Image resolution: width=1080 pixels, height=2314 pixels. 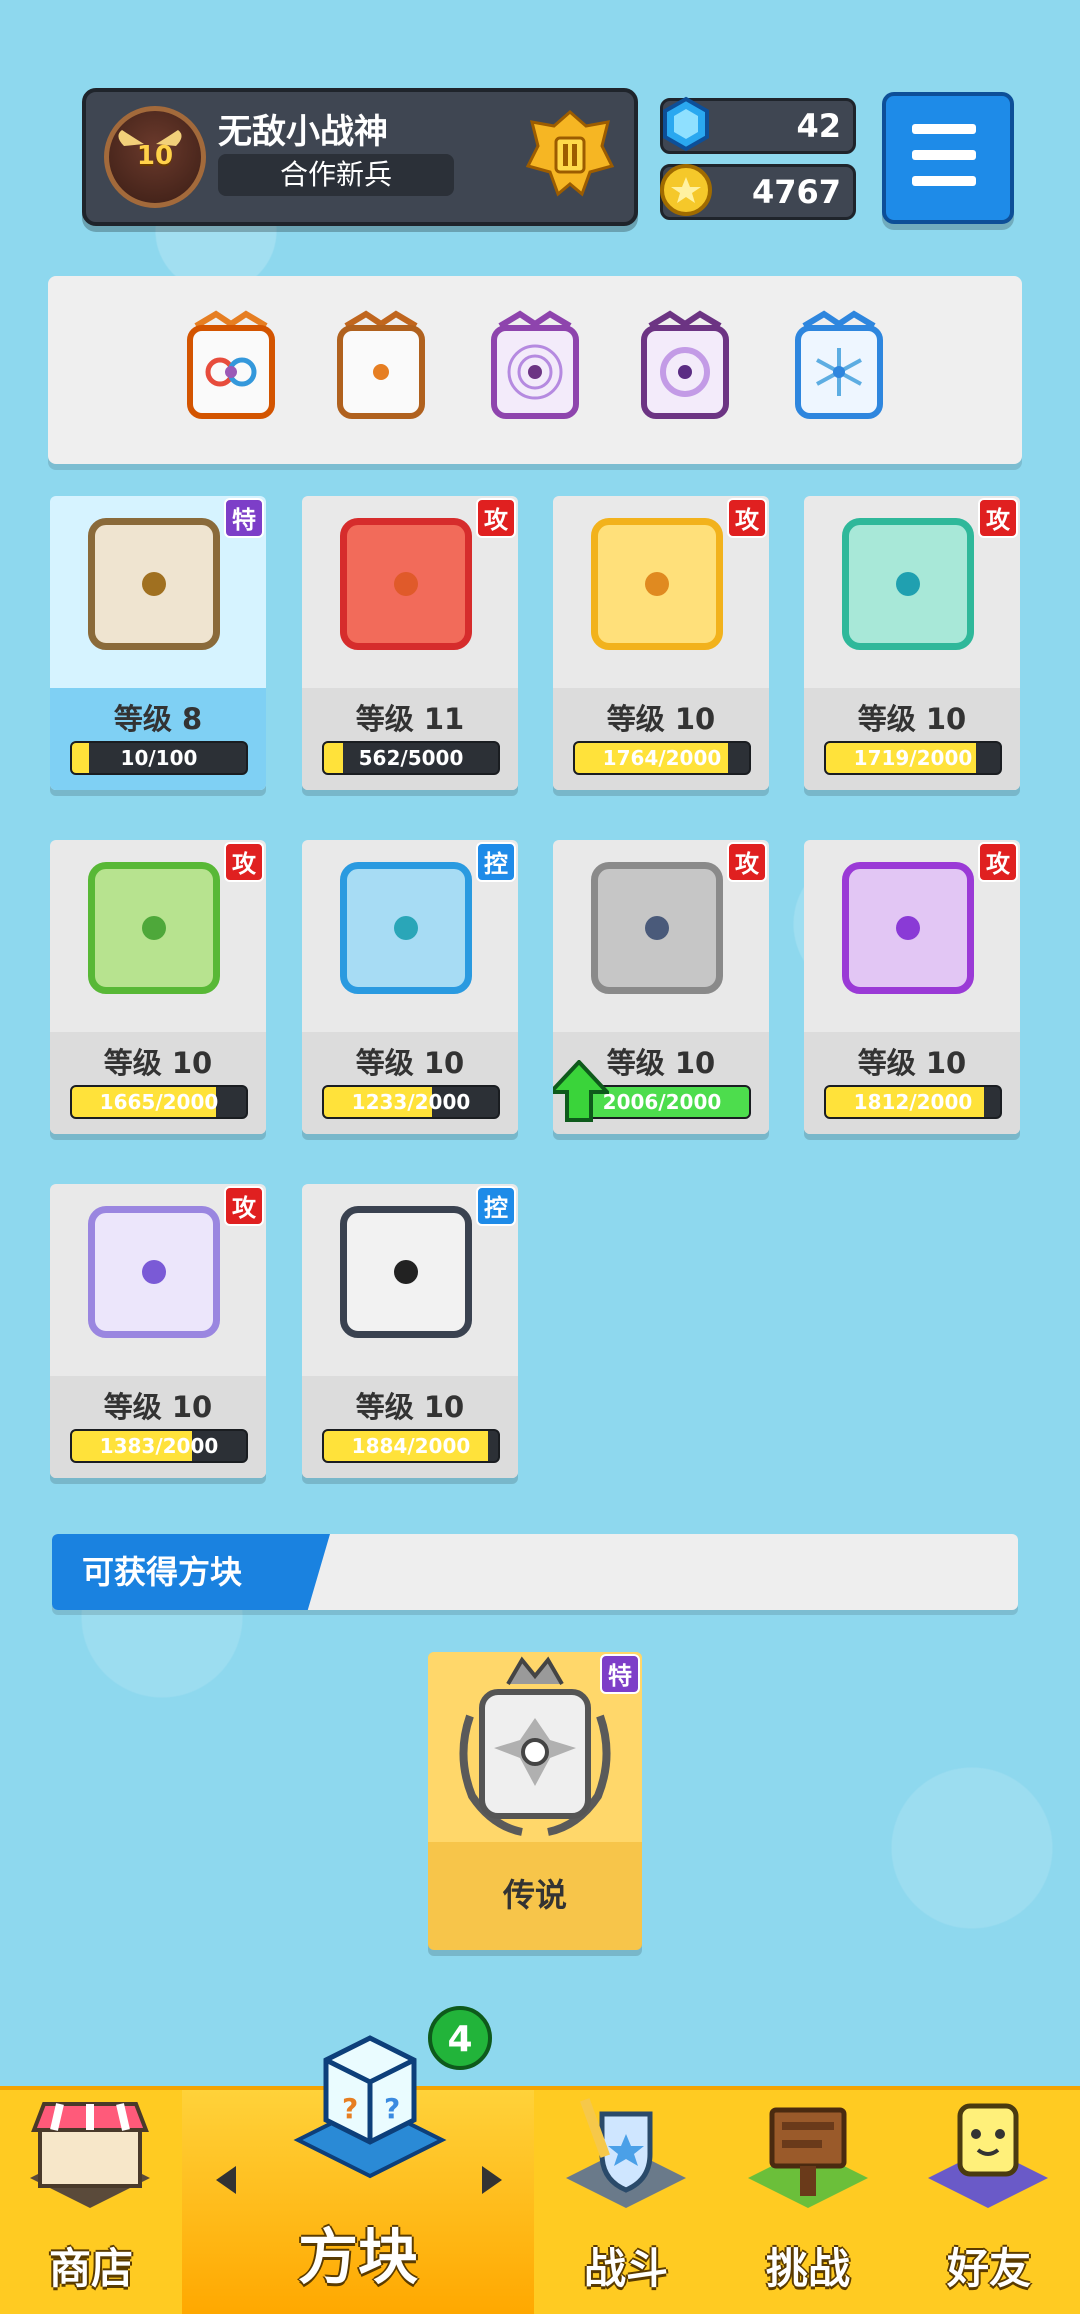 I want to click on nav-shop: 商店, so click(x=91, y=2202).